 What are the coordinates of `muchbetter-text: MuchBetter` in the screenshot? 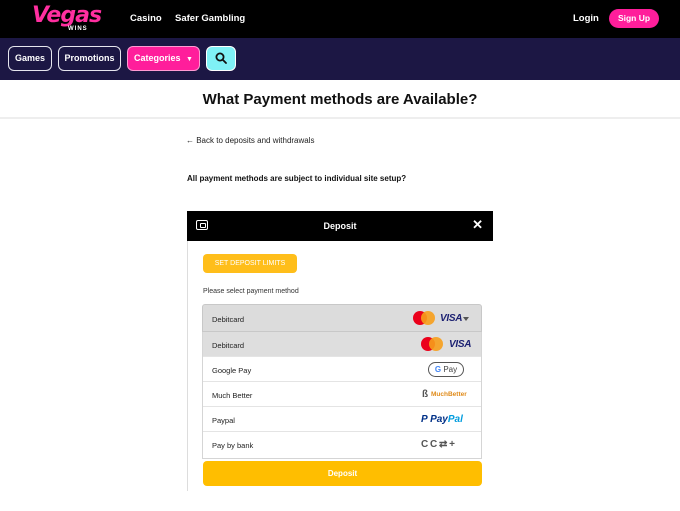 It's located at (449, 394).